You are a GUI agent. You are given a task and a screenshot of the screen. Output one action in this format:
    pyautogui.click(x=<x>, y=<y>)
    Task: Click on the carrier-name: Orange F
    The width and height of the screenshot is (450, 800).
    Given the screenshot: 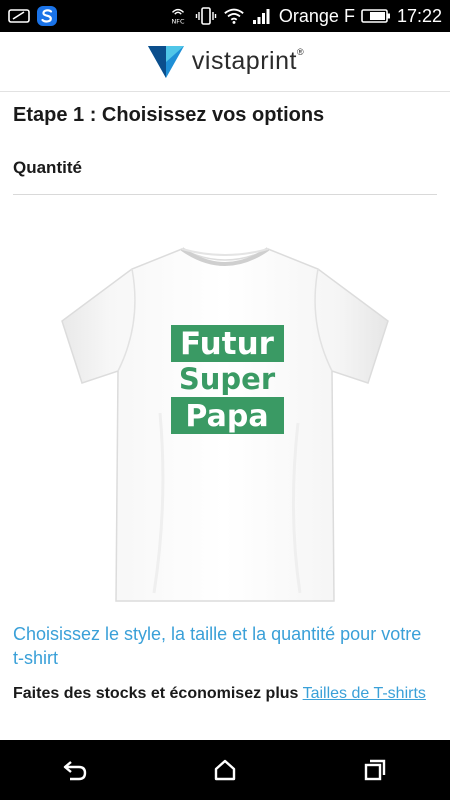 What is the action you would take?
    pyautogui.click(x=316, y=15)
    